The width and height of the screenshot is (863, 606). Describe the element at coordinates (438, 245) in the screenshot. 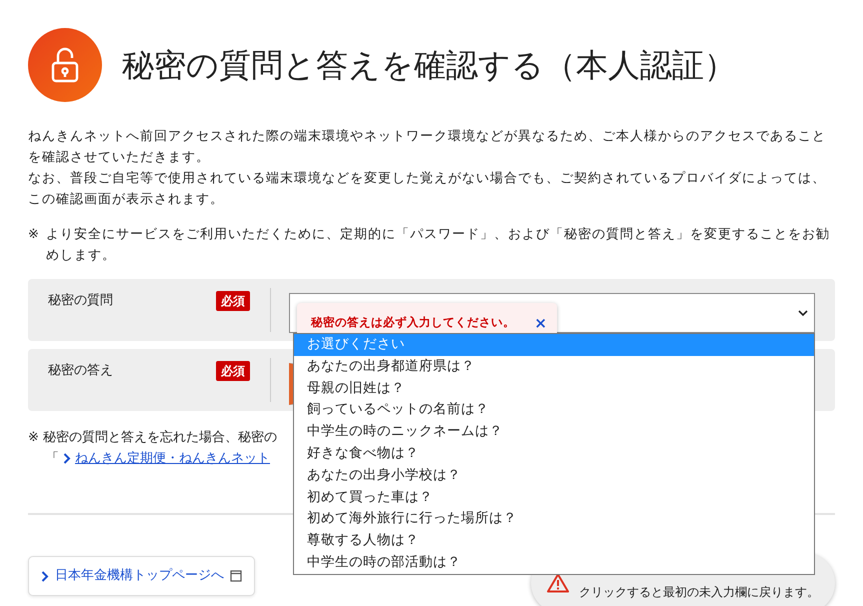

I see `note-text: より安全にサービスをご利用いただくために、定期的に「パスワード」、および「秘密の質問と答え」を変更することをお勧めします。` at that location.